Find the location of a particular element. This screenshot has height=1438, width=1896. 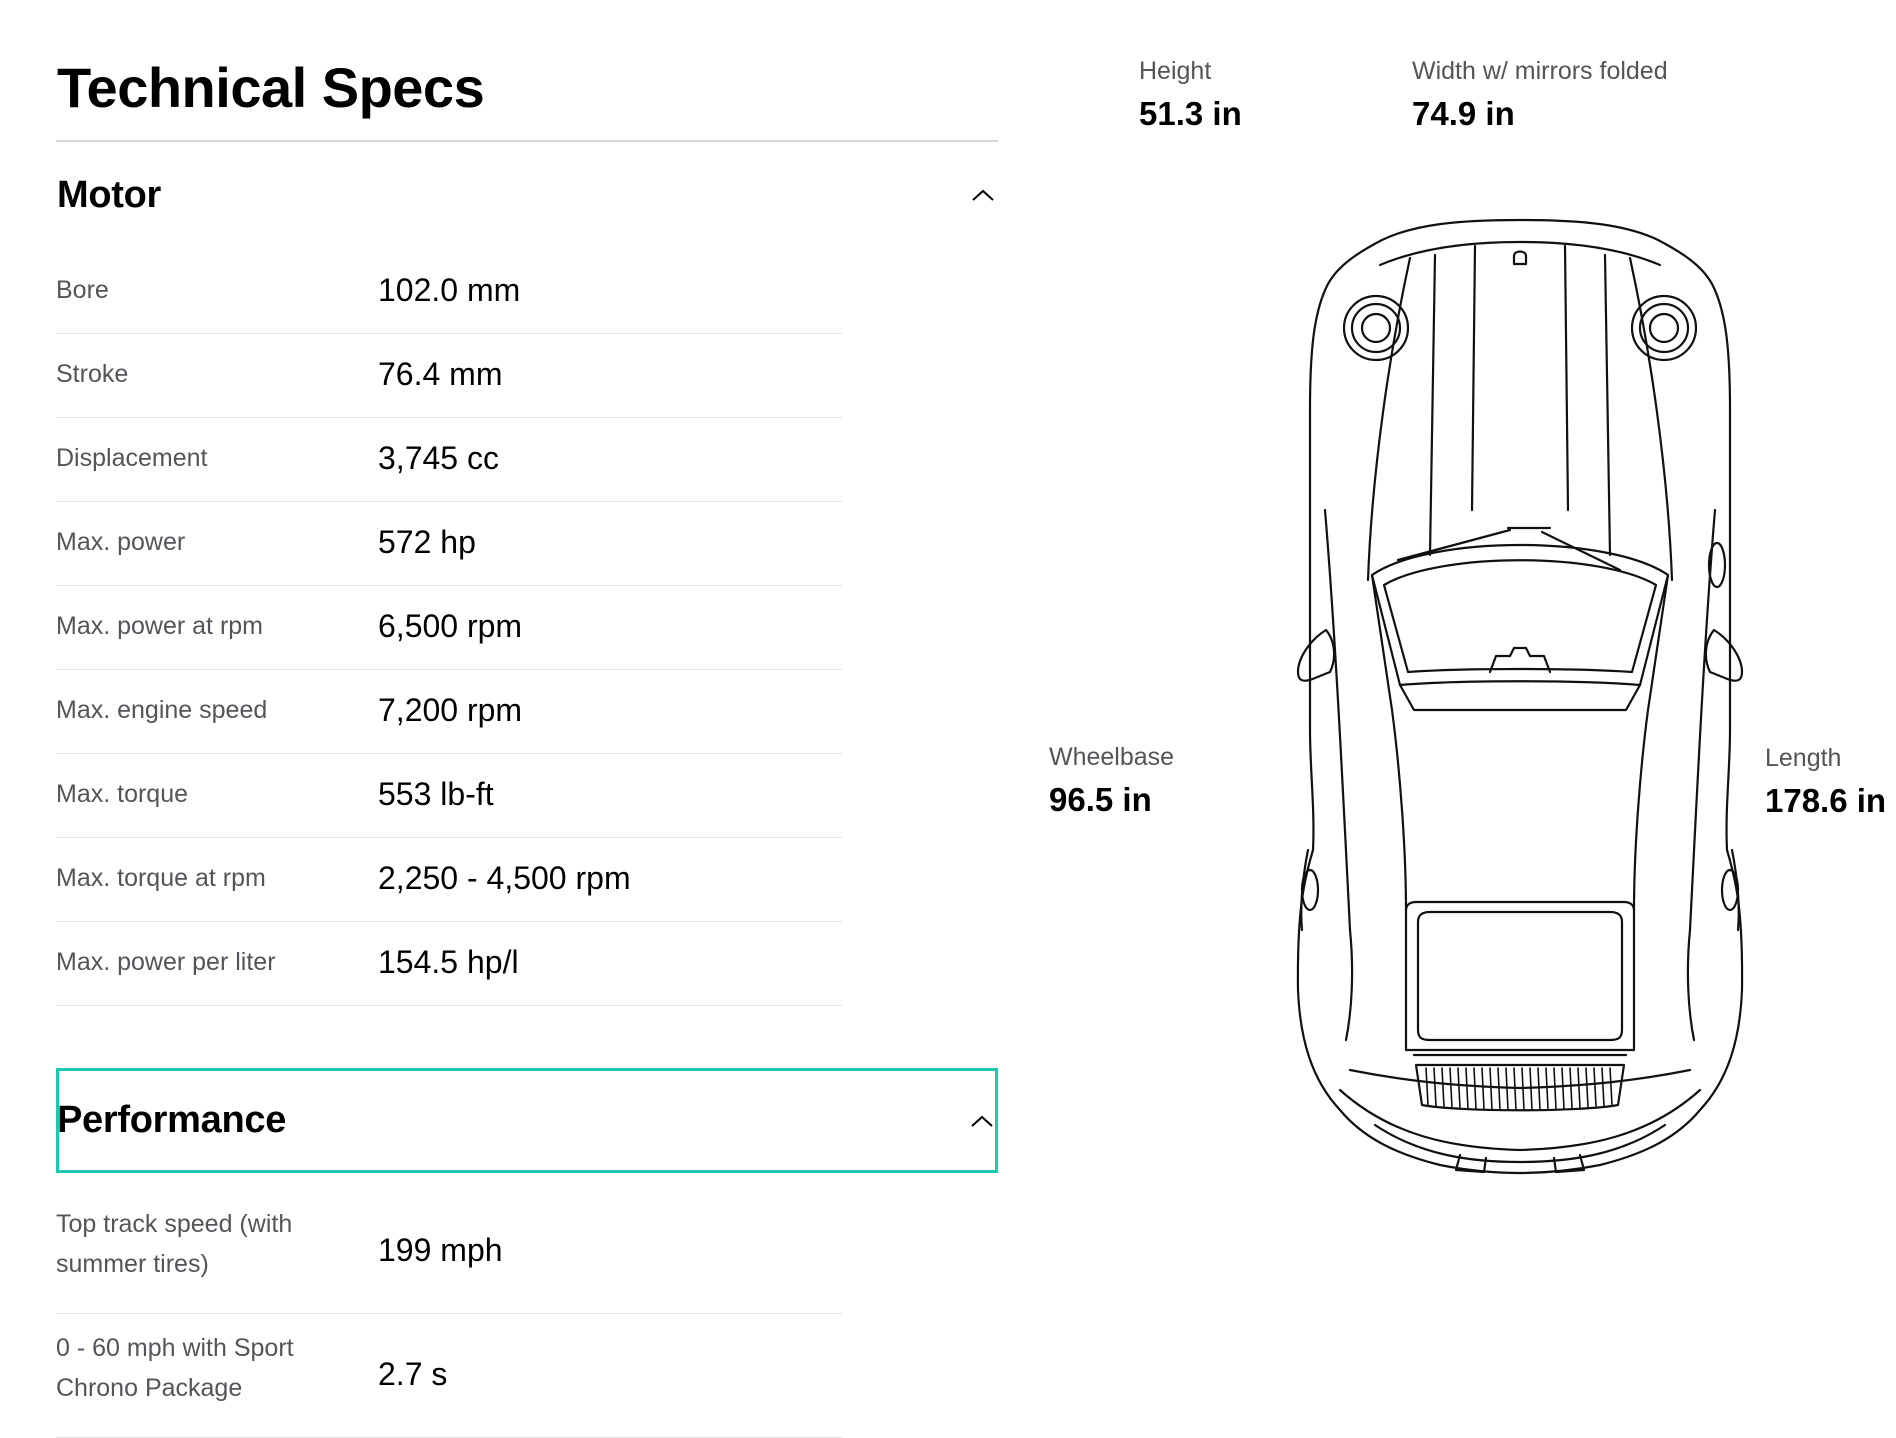

spec-row-max-power-at-rpm: Max. power at rpm 6,500 rpm is located at coordinates (449, 628).